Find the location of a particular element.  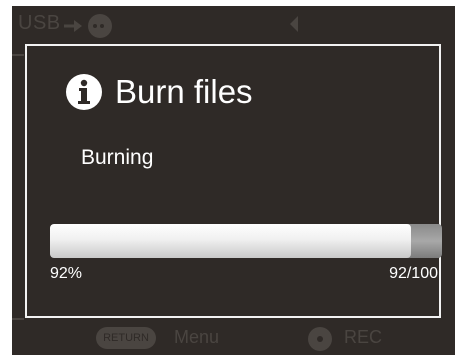

progress-fill is located at coordinates (230, 241).